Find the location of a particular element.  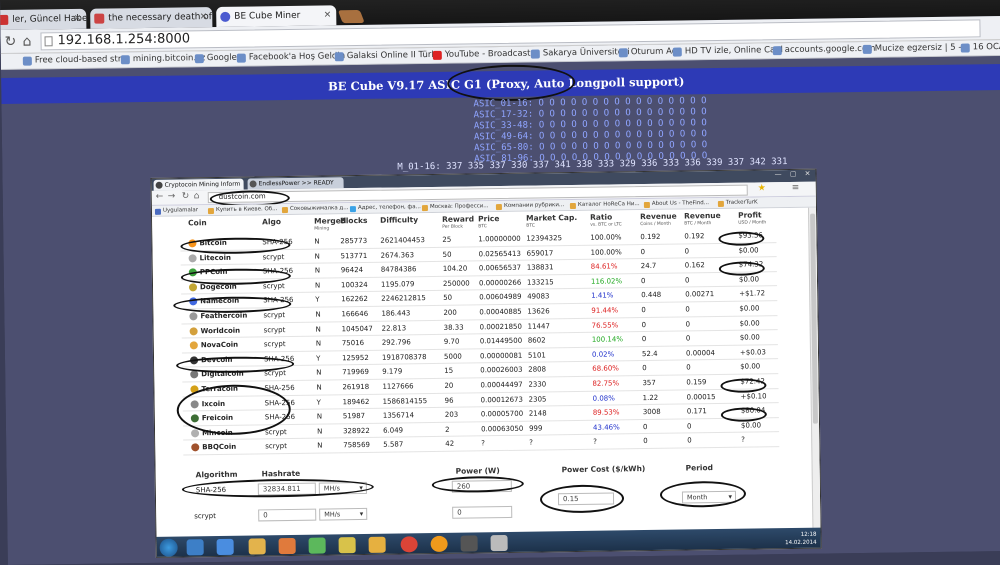

game-icon is located at coordinates (377, 544).